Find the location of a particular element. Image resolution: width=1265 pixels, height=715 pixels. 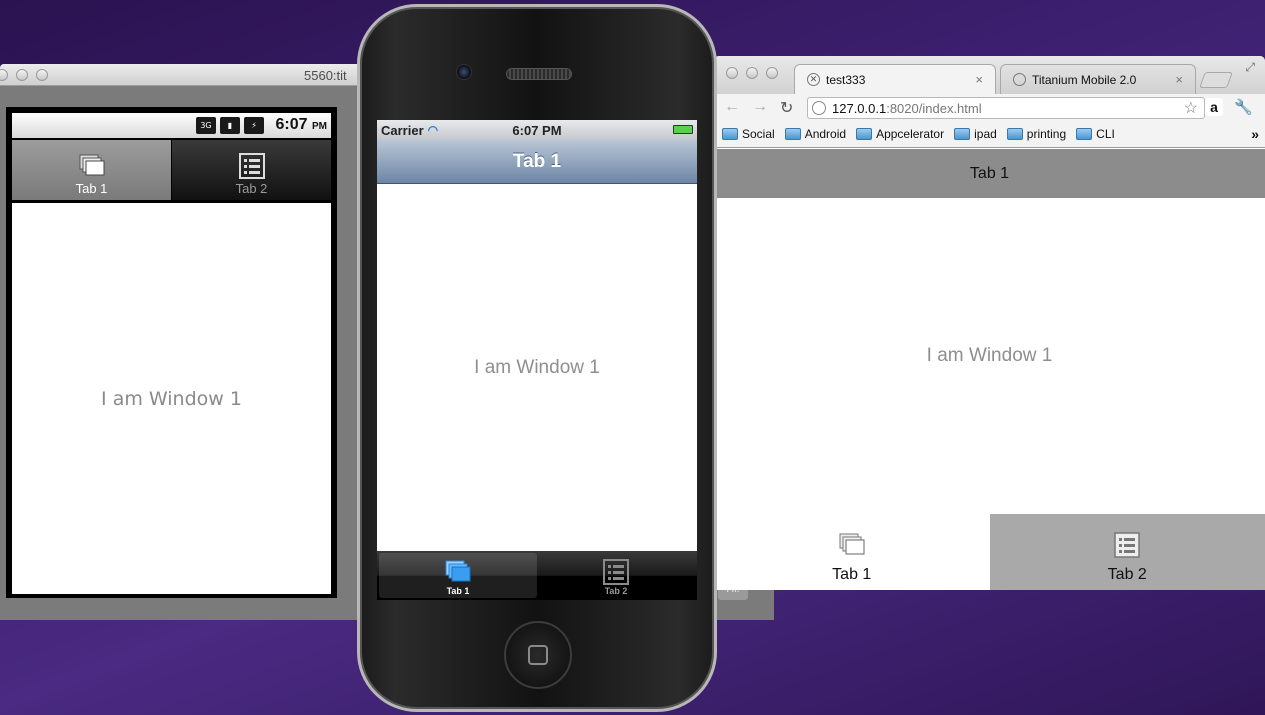

home-button is located at coordinates (538, 655).